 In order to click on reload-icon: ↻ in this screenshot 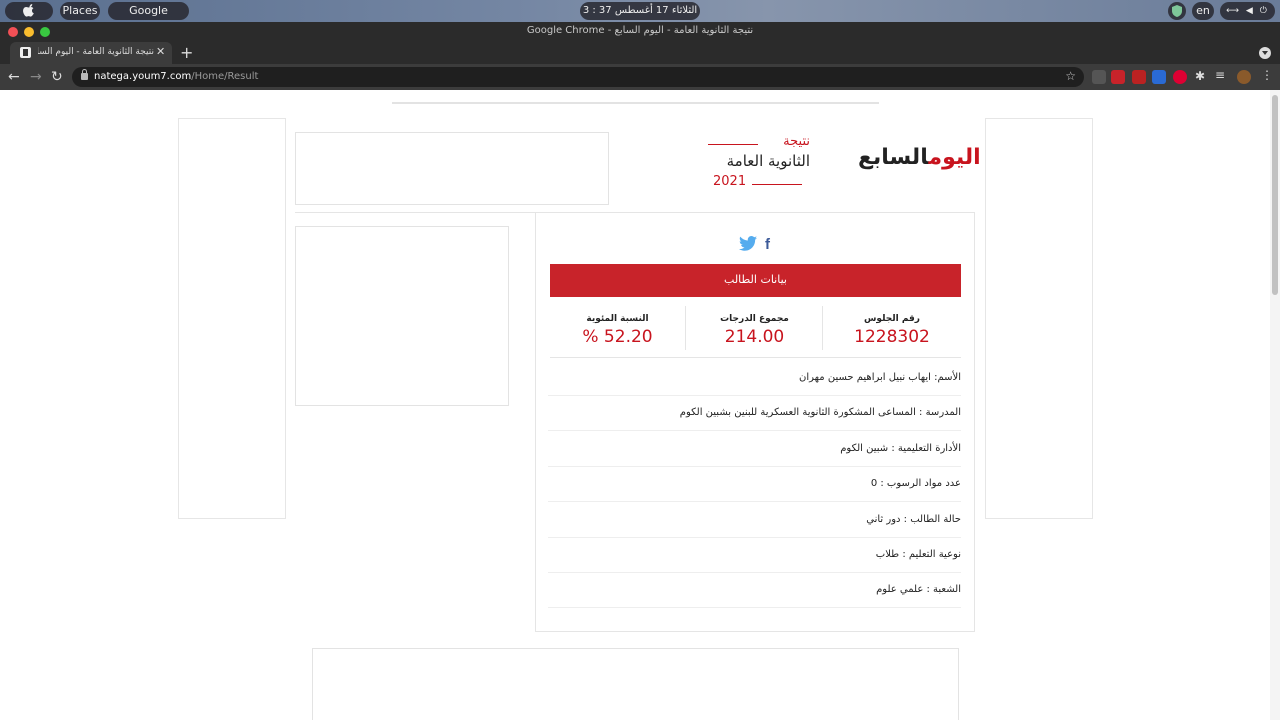, I will do `click(57, 77)`.